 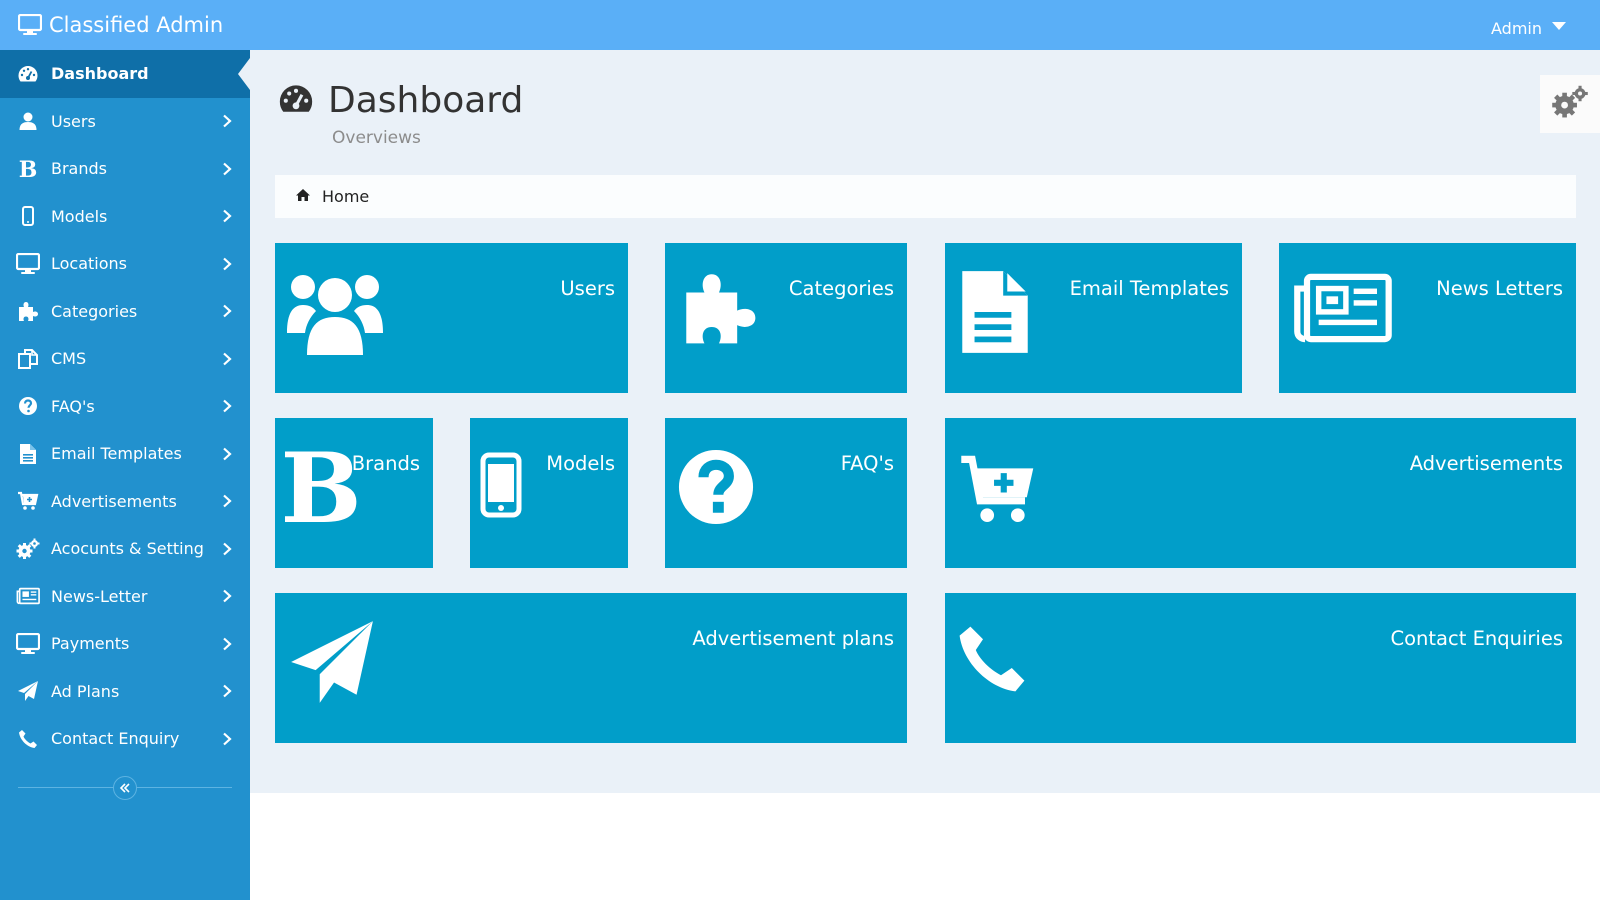 What do you see at coordinates (73, 406) in the screenshot?
I see `sidebar-item-label: FAQ's` at bounding box center [73, 406].